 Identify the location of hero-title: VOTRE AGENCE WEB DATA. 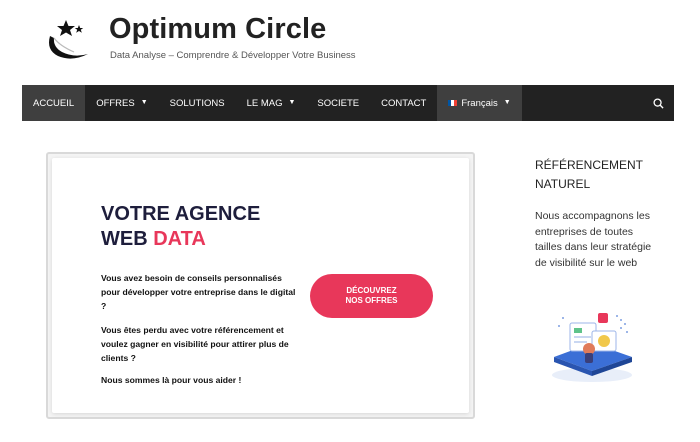
(180, 227).